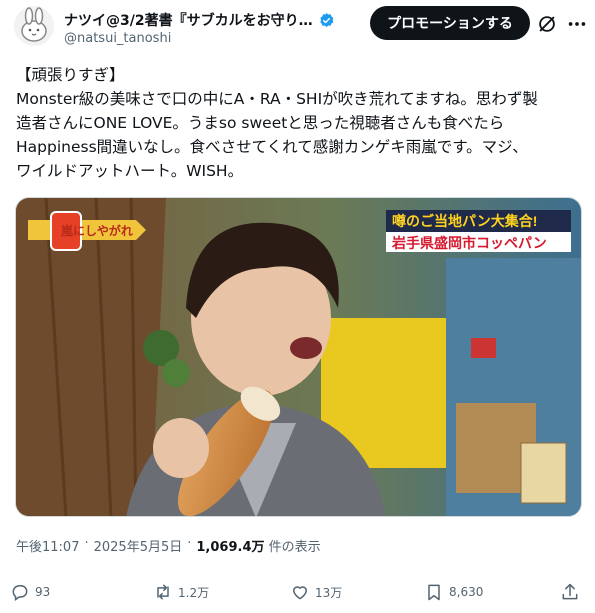 The image size is (595, 613). I want to click on like-button: 13万, so click(316, 592).